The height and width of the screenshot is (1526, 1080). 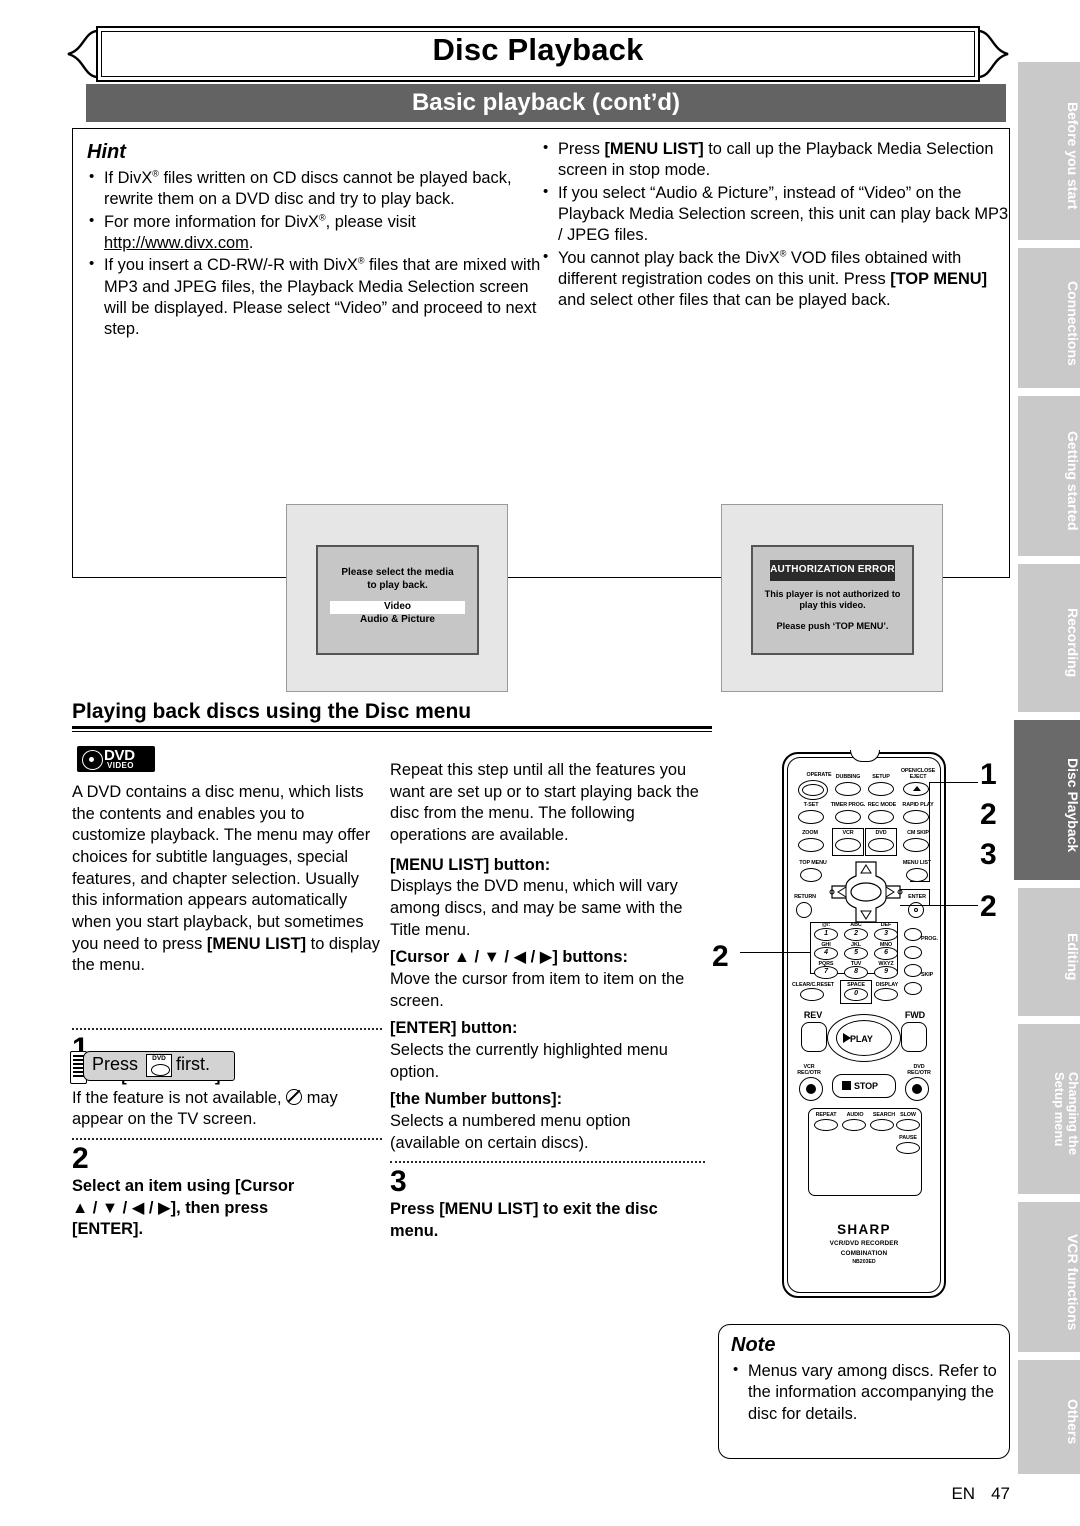 What do you see at coordinates (176, 243) in the screenshot?
I see `divx-link: http://www.divx.com` at bounding box center [176, 243].